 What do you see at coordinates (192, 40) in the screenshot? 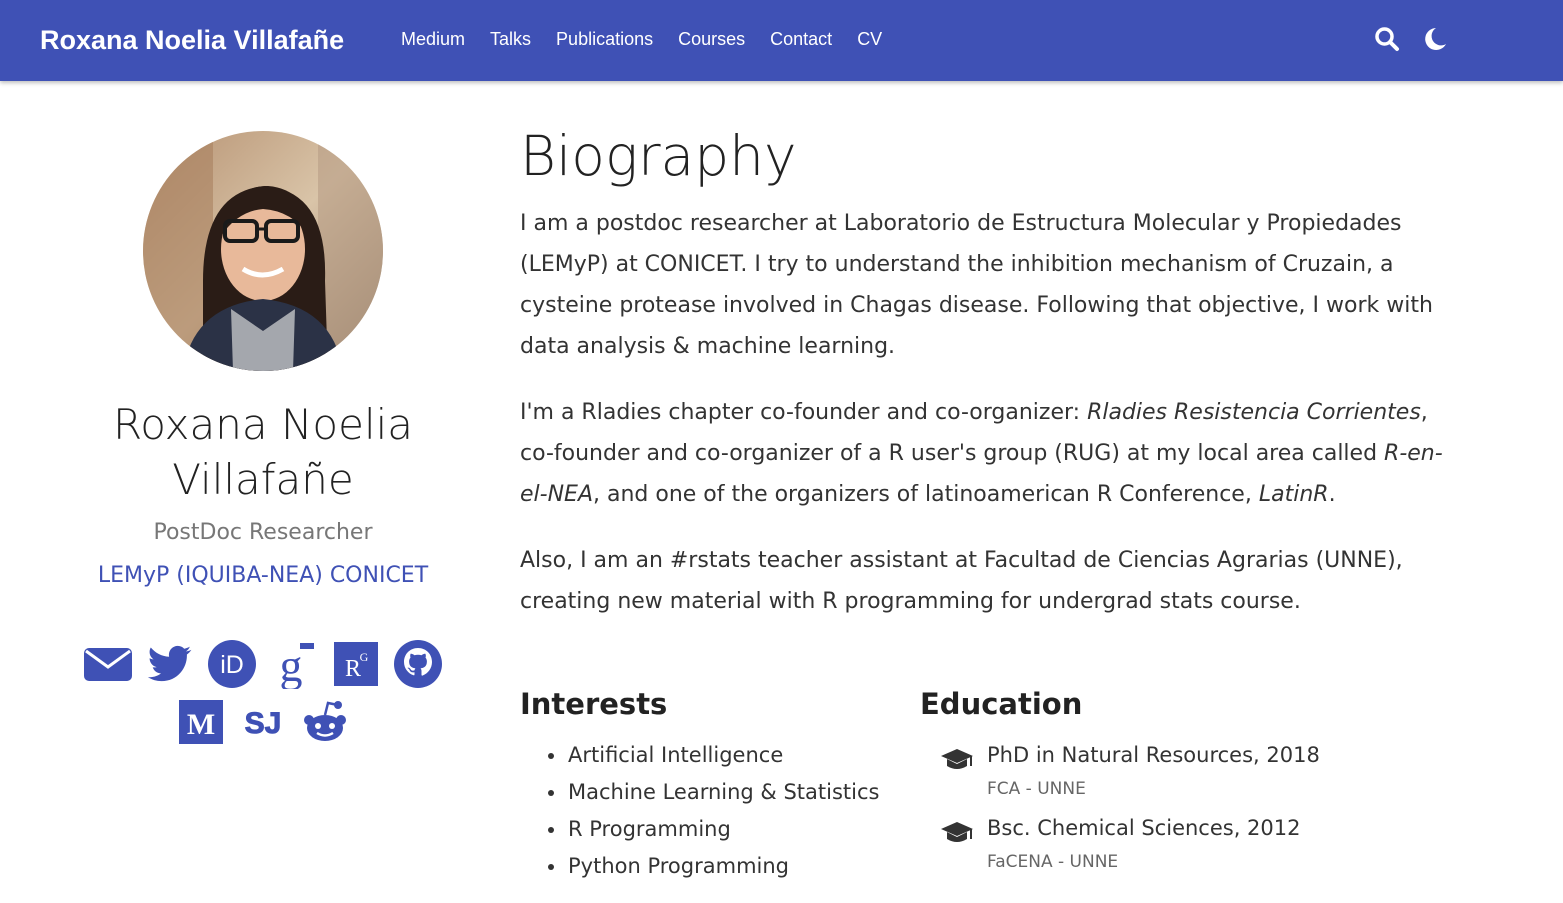
I see `site-brand: Roxana Noelia Villafañe` at bounding box center [192, 40].